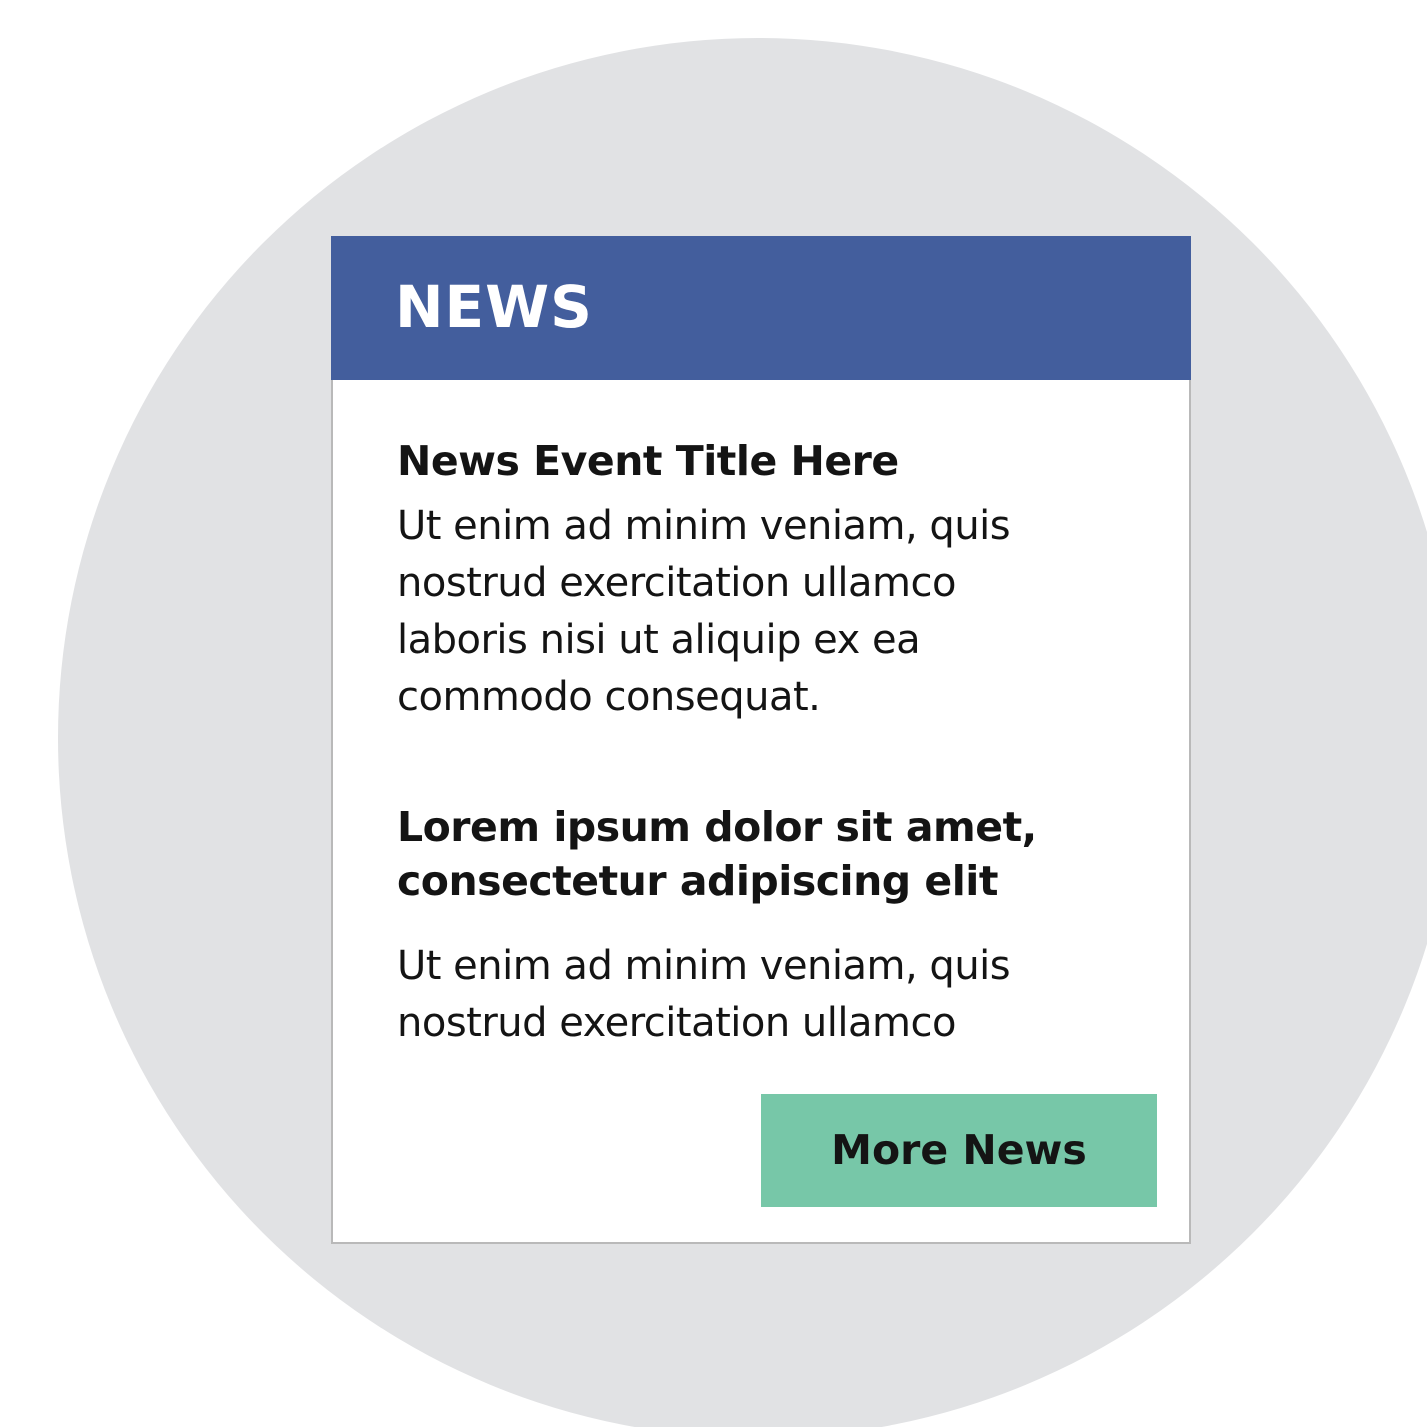  What do you see at coordinates (747, 461) in the screenshot?
I see `news-item-title: News Event Title Here` at bounding box center [747, 461].